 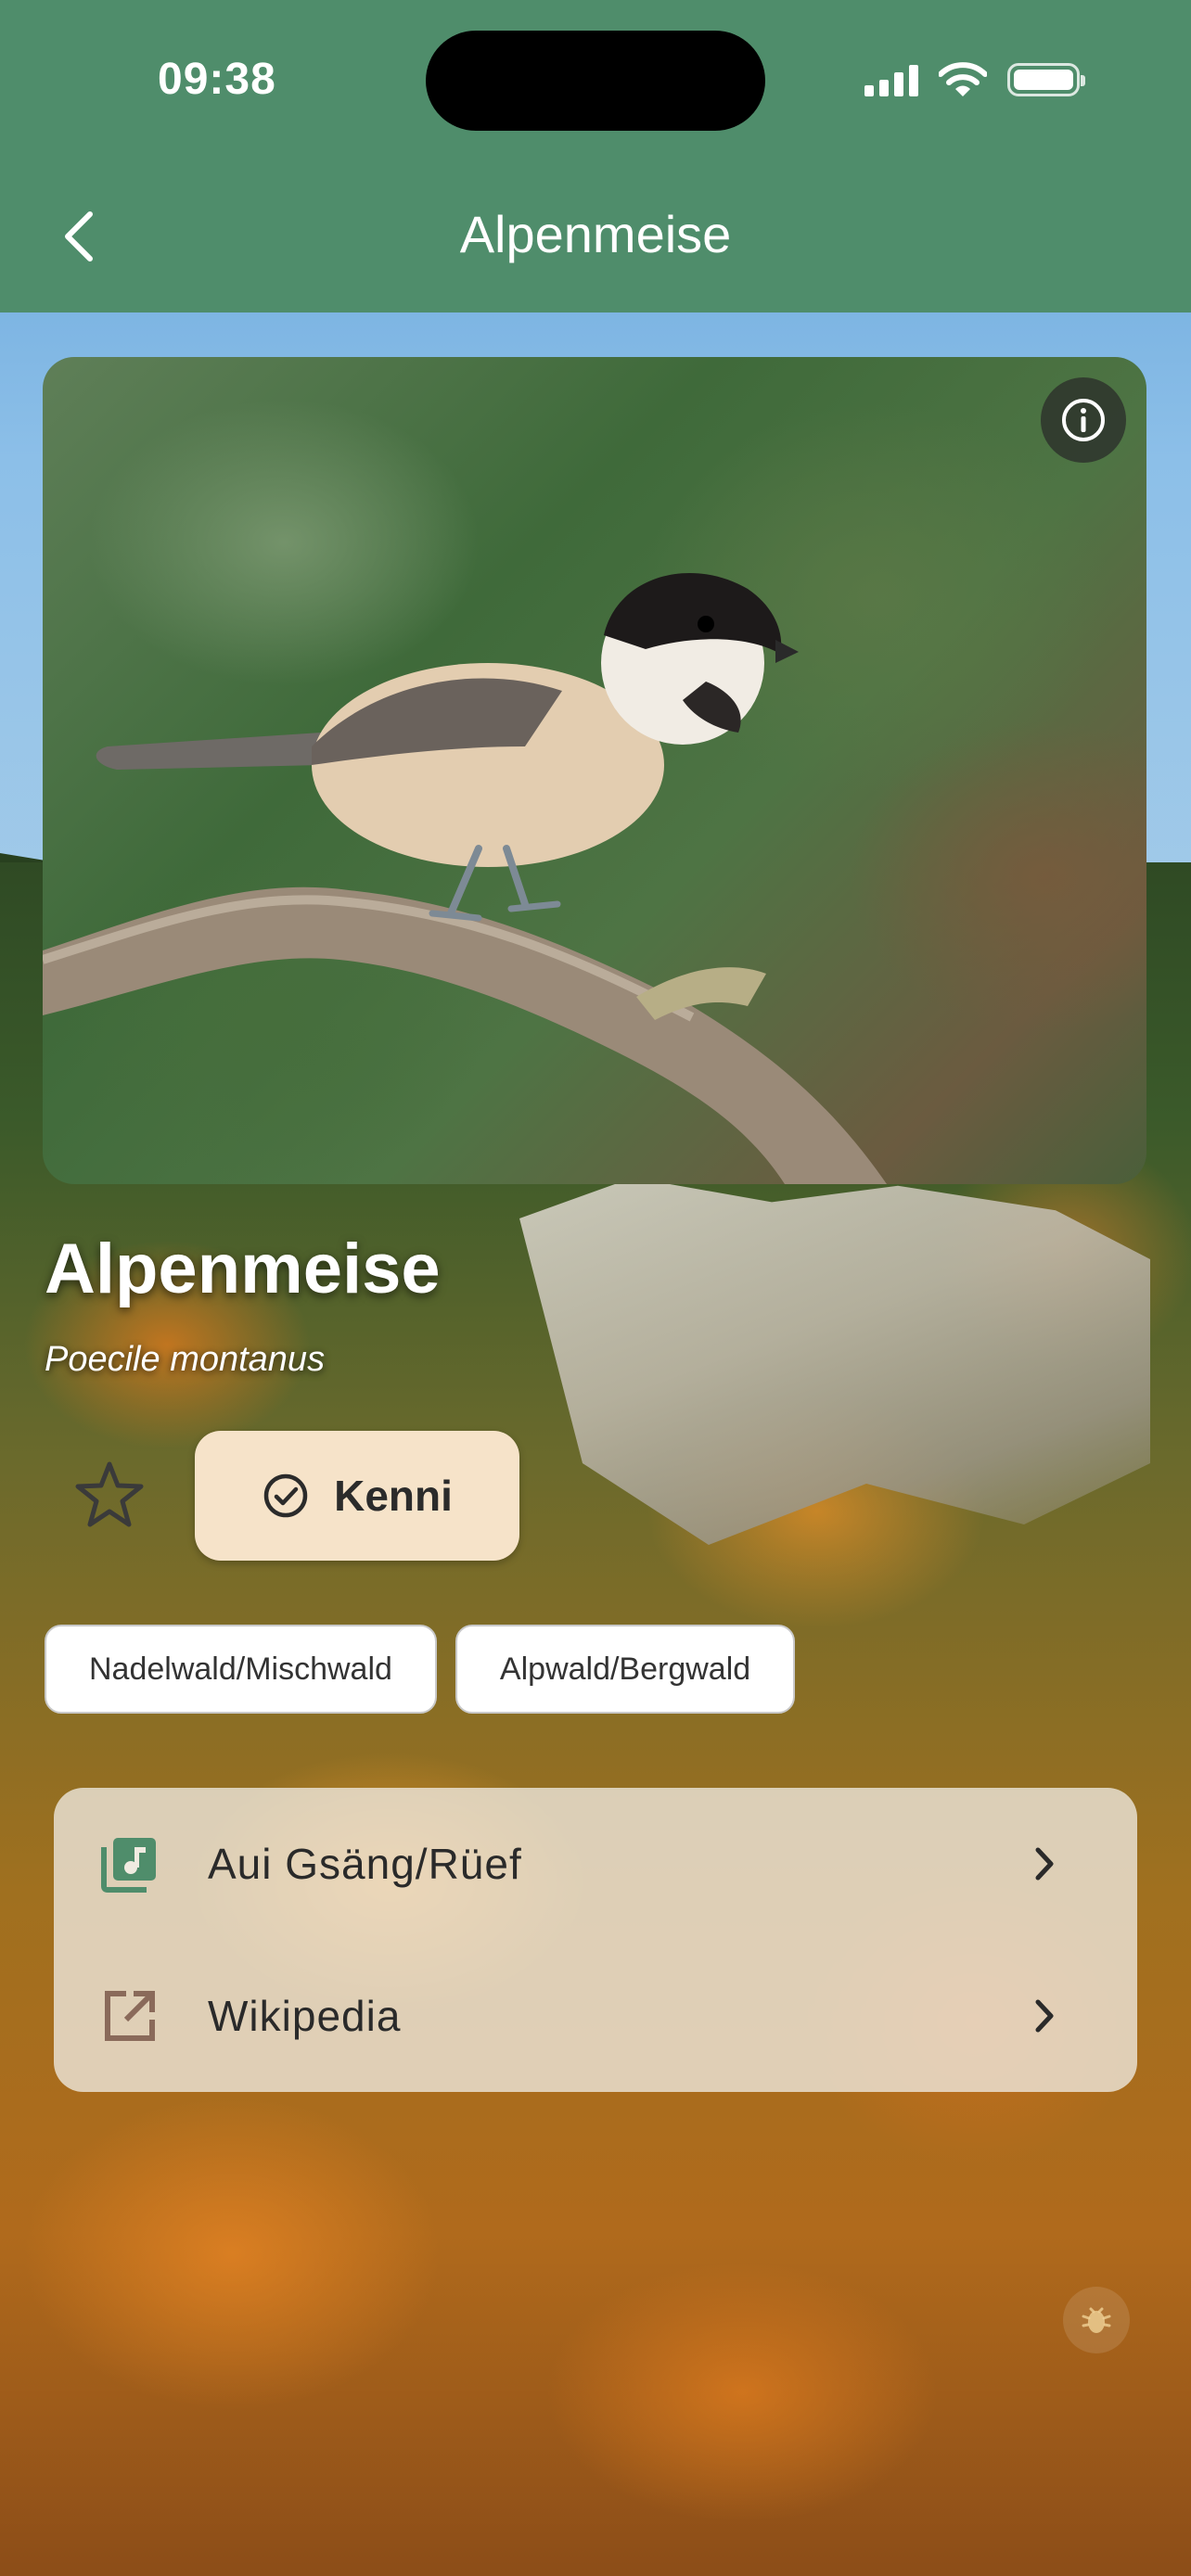 I want to click on signal-icon, so click(x=891, y=79).